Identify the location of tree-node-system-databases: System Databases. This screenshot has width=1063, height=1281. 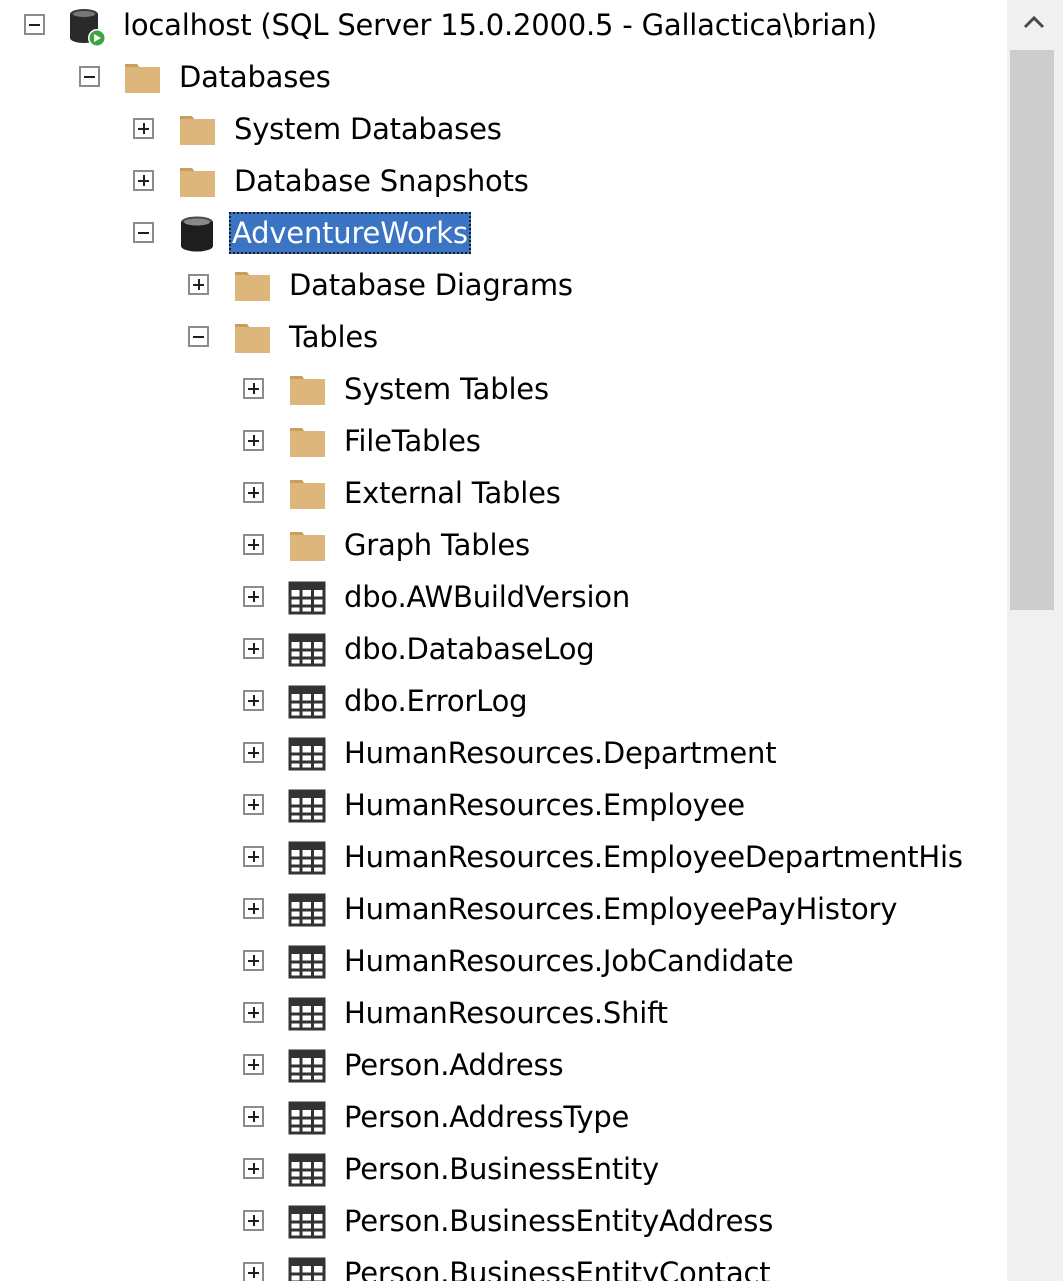
(503, 130).